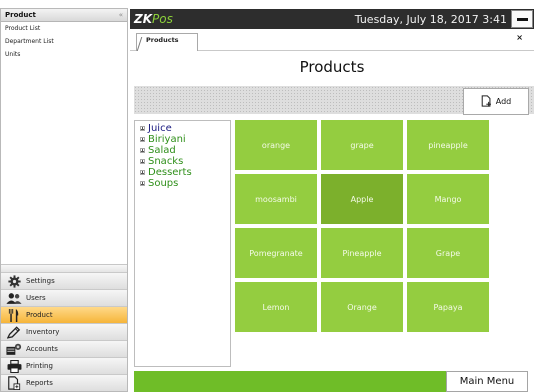 The height and width of the screenshot is (392, 534). I want to click on sidebar-title: Product, so click(20, 15).